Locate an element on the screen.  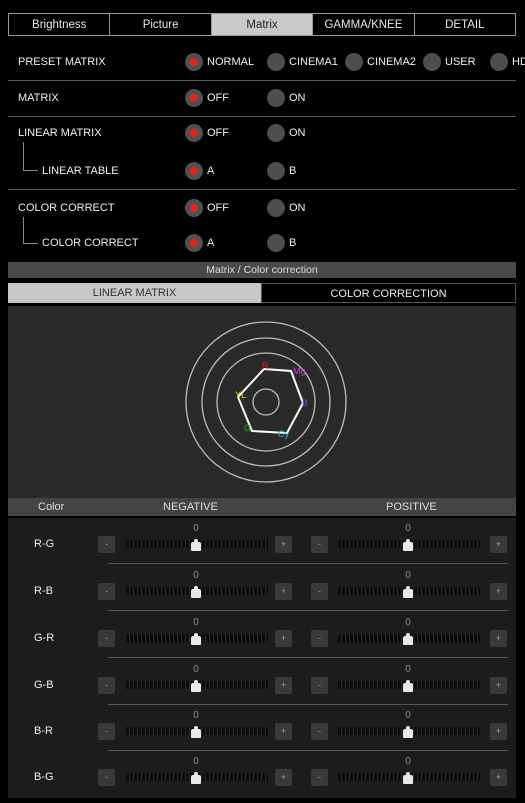
tab-matrix: Matrix is located at coordinates (262, 24).